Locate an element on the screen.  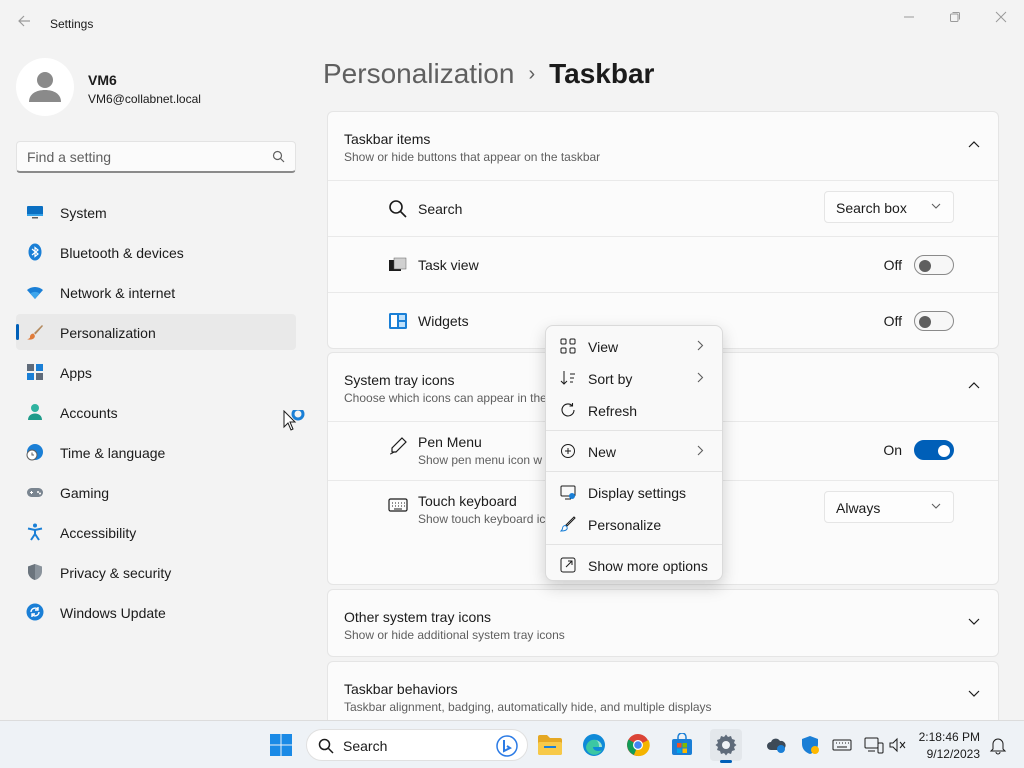
wifi-icon is located at coordinates (35, 292).